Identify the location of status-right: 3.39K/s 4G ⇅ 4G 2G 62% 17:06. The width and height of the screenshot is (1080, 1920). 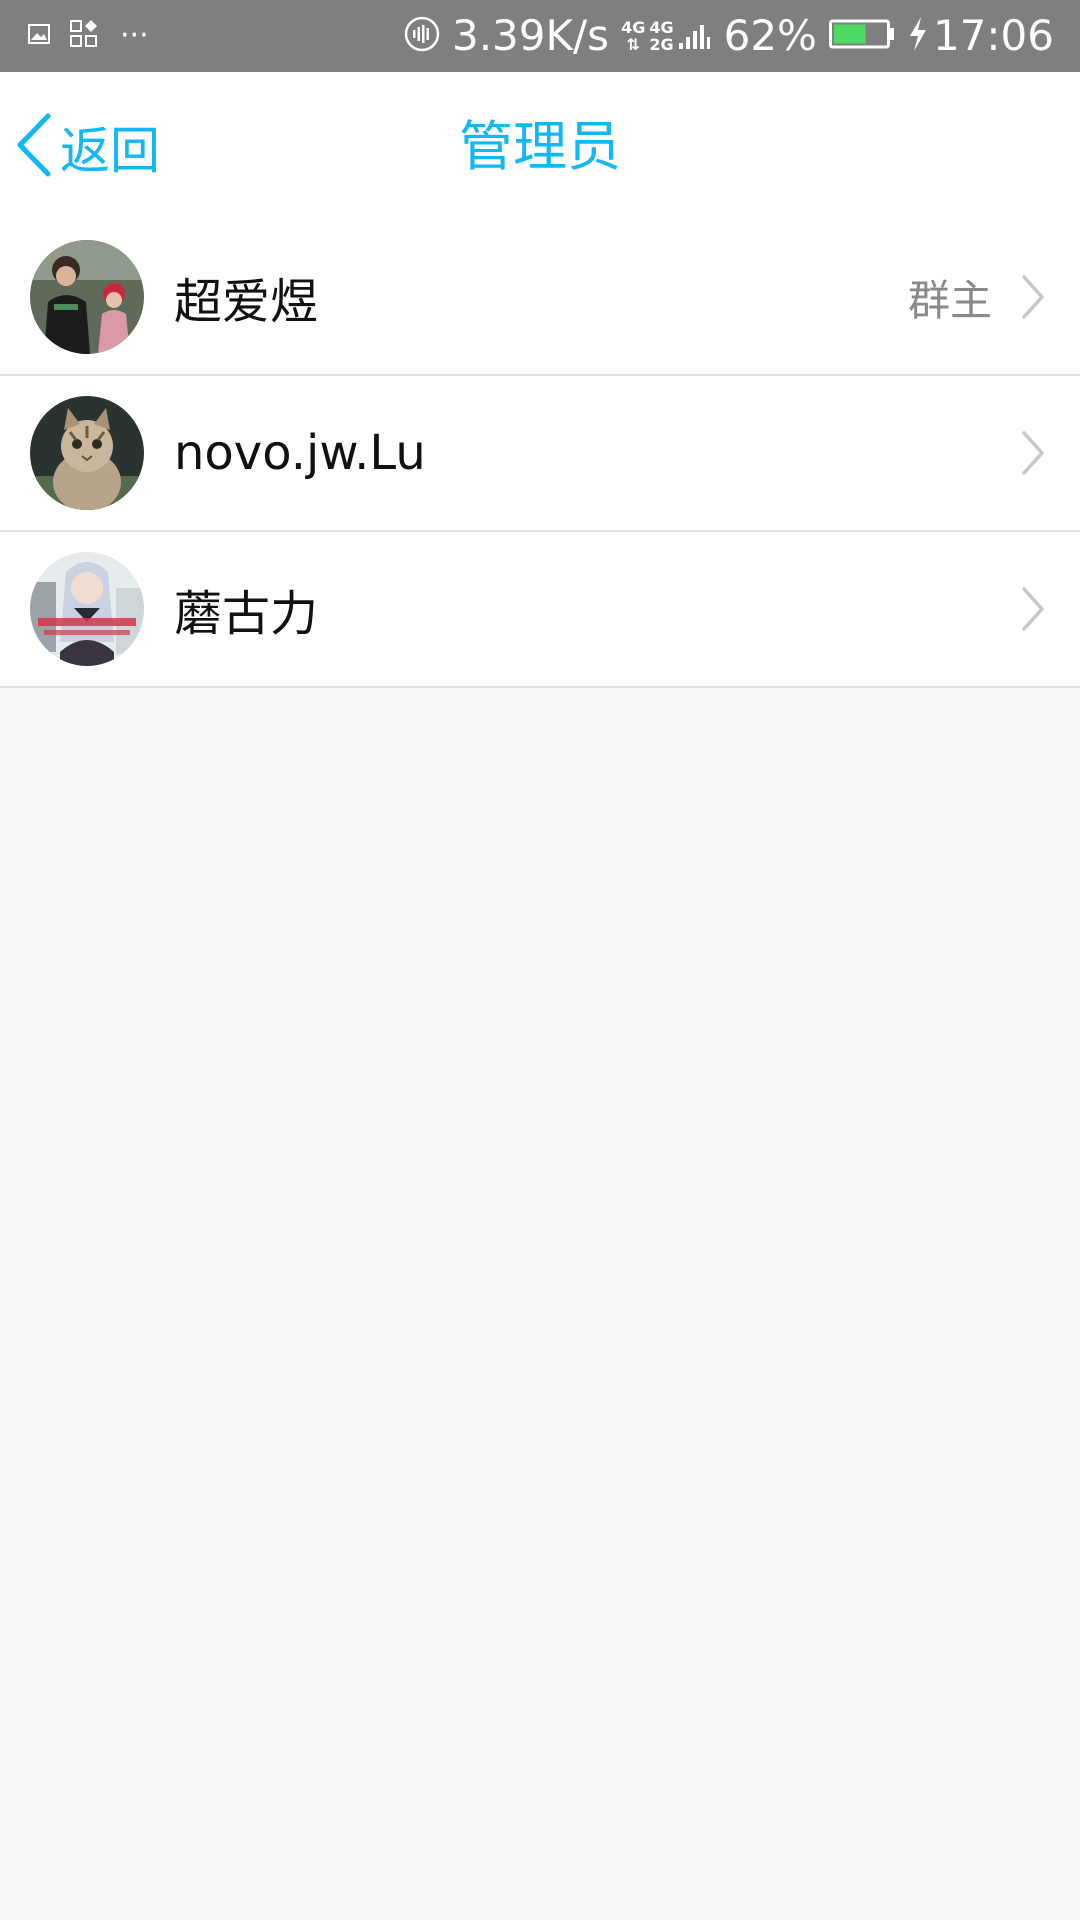
(723, 36).